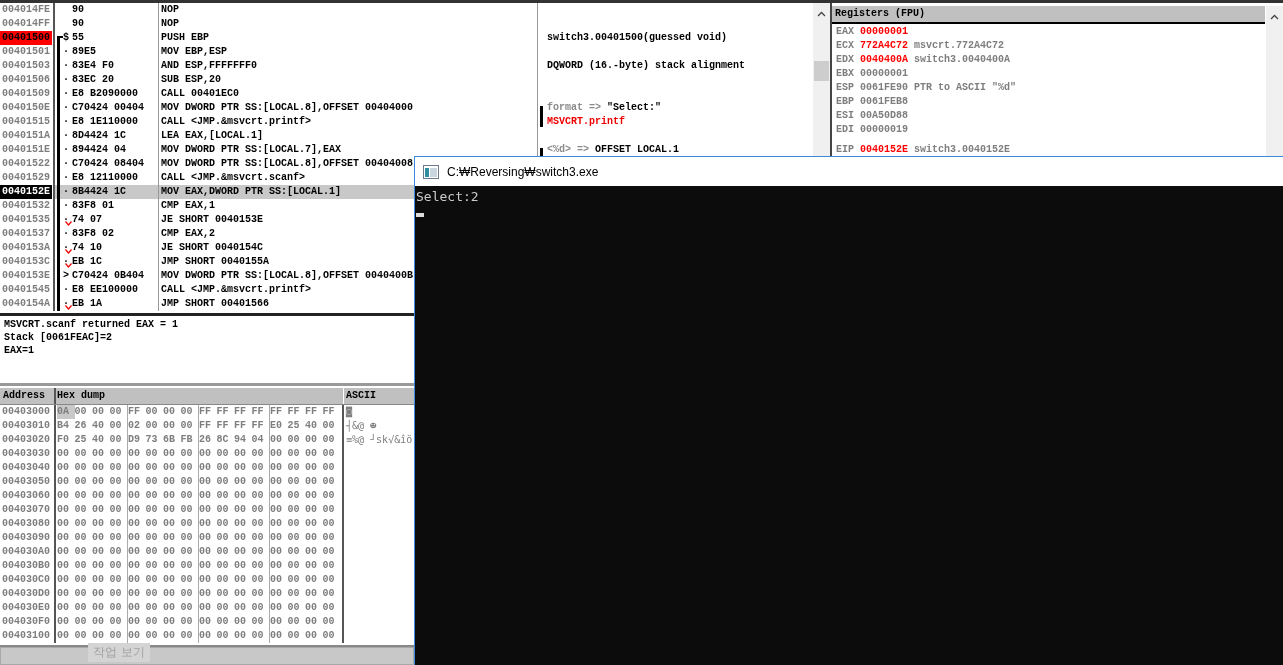  What do you see at coordinates (845, 60) in the screenshot?
I see `register-name: EDX` at bounding box center [845, 60].